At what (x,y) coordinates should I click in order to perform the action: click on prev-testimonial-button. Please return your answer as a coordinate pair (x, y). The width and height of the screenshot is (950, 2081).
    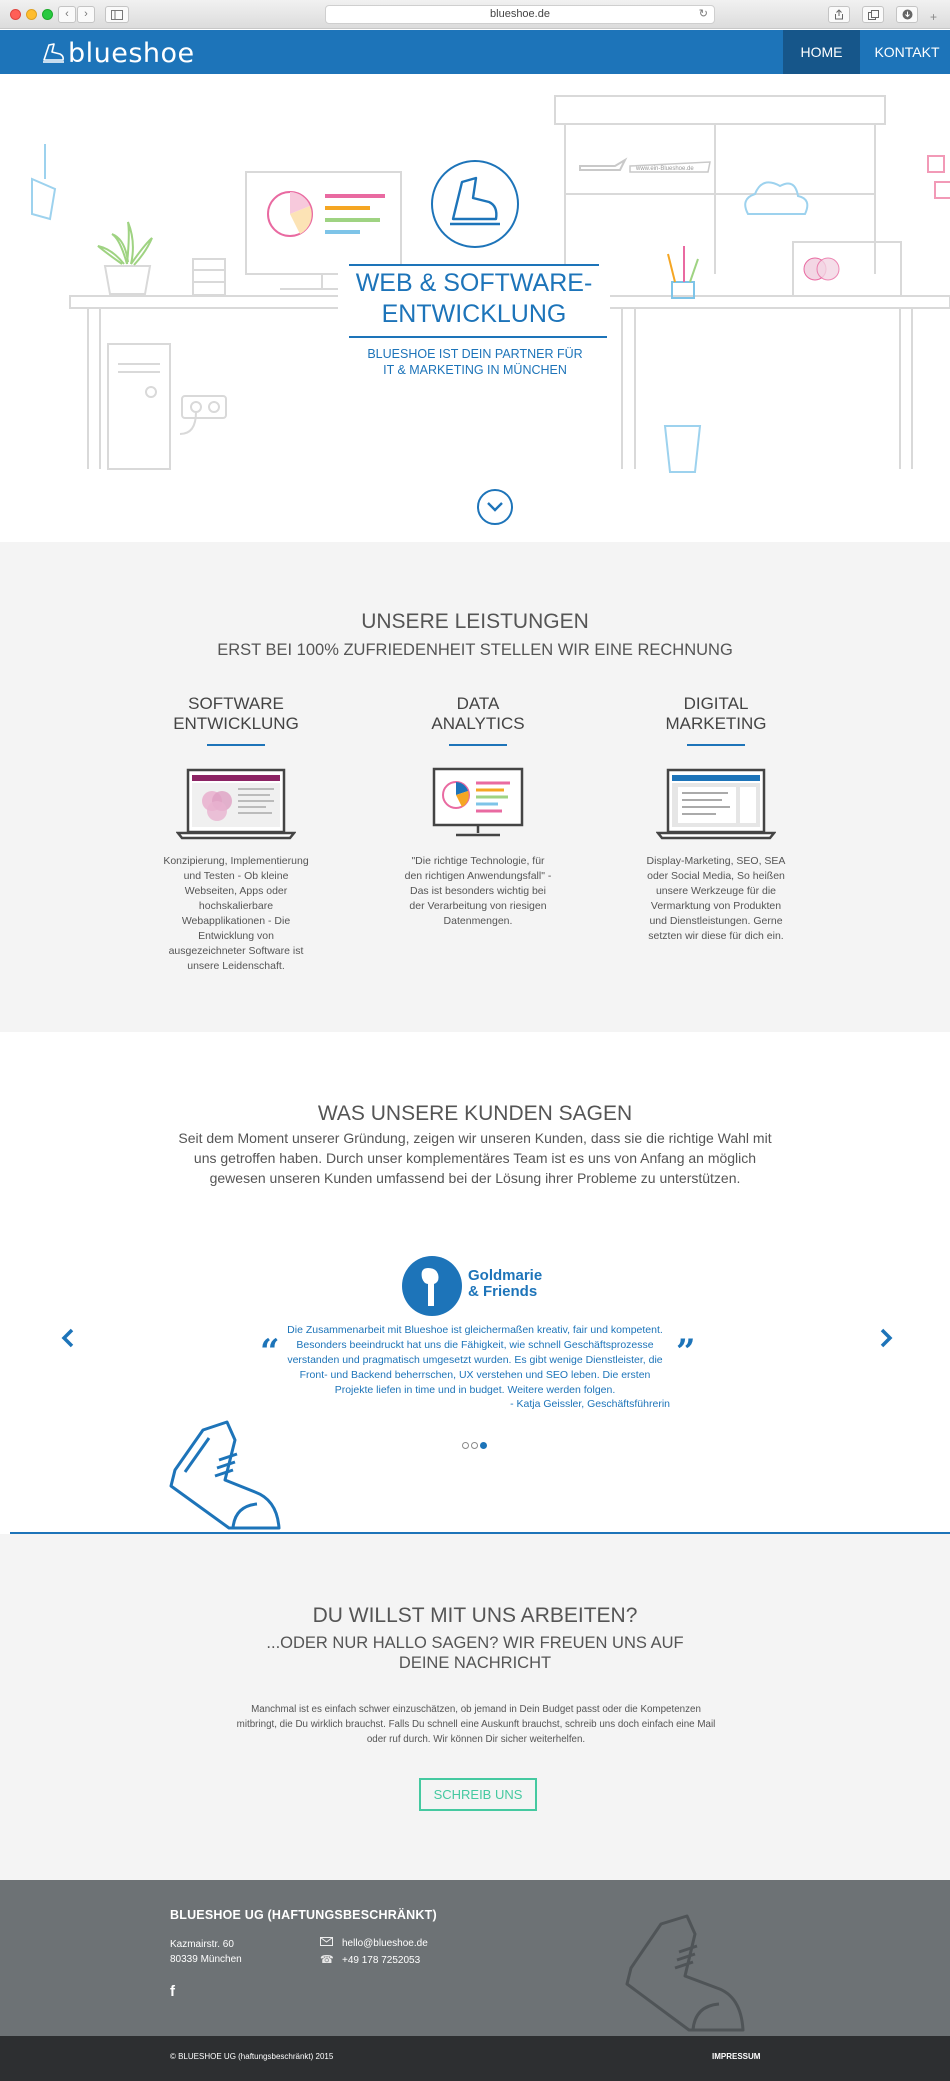
    Looking at the image, I should click on (68, 1340).